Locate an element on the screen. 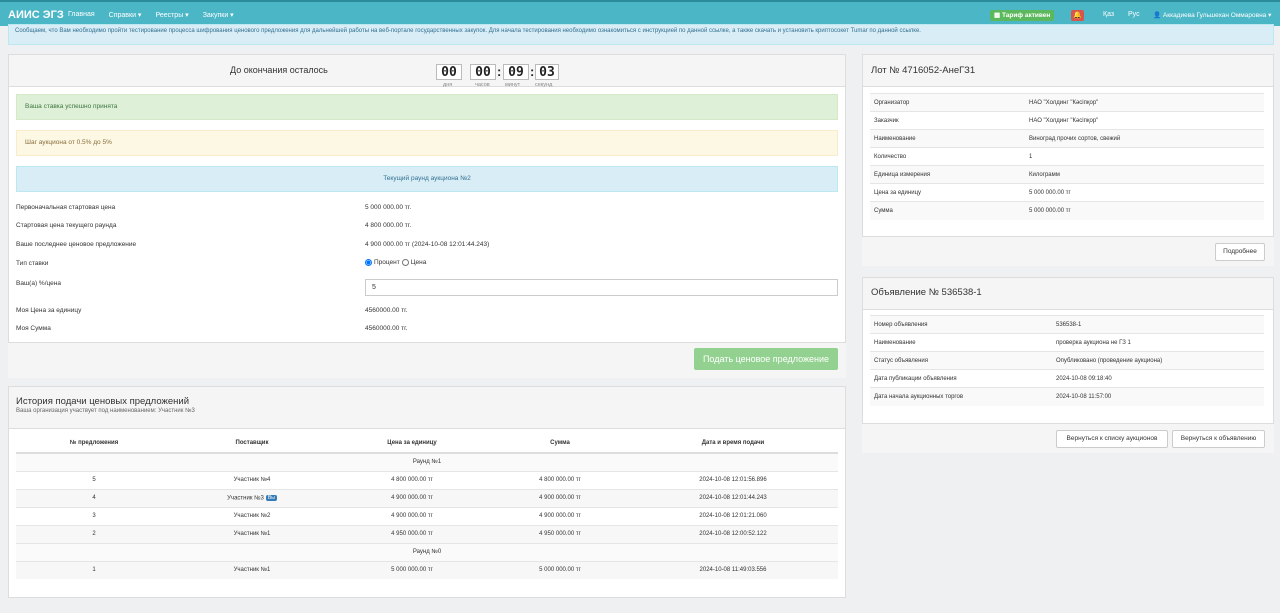 Image resolution: width=1280 pixels, height=613 pixels. bet-type-label: Тип ставки is located at coordinates (32, 263).